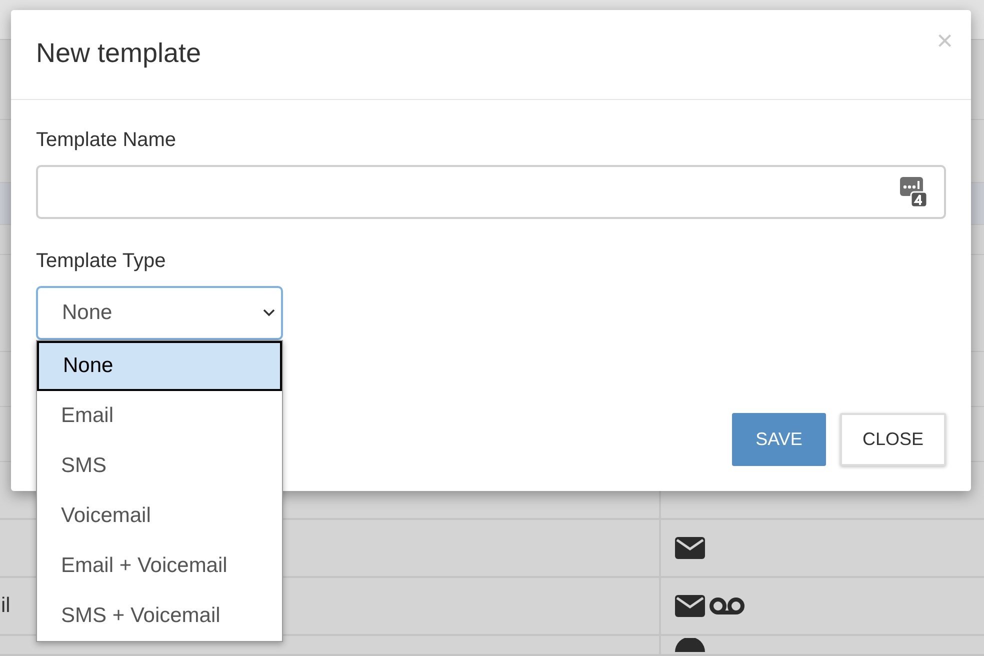  I want to click on type-select: None, so click(159, 313).